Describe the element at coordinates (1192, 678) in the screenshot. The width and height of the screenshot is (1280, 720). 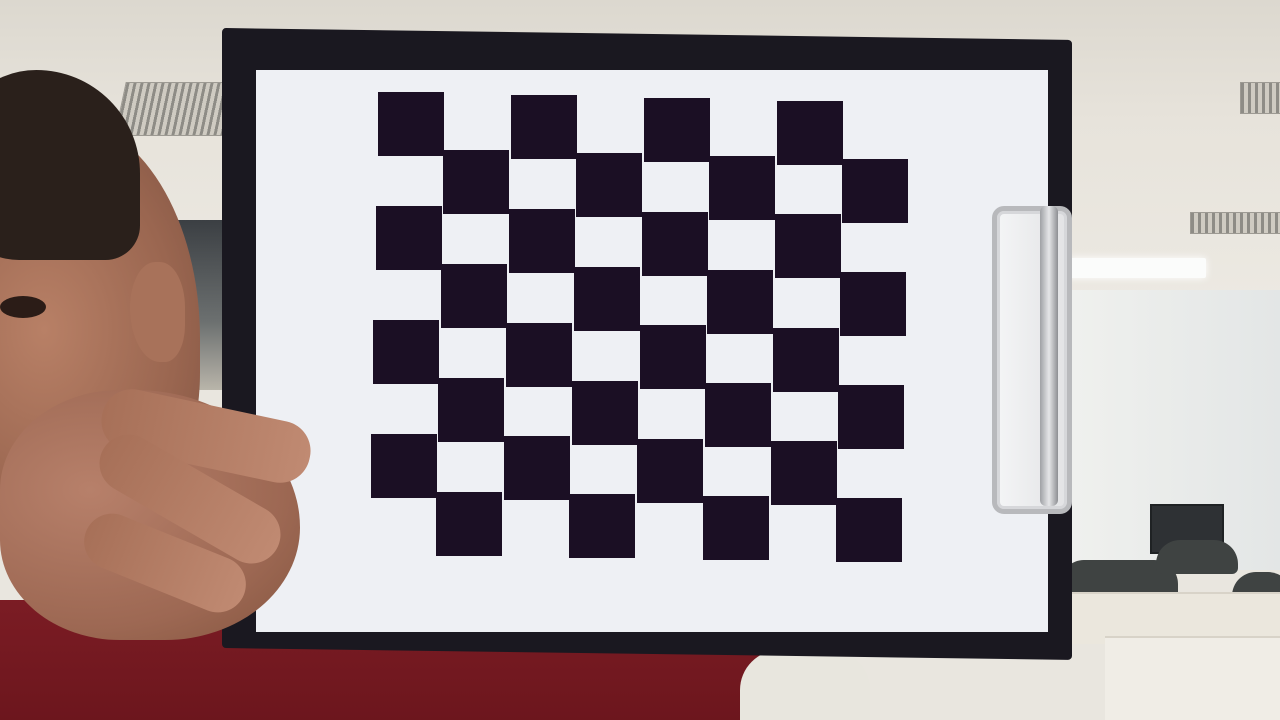
I see `desk` at that location.